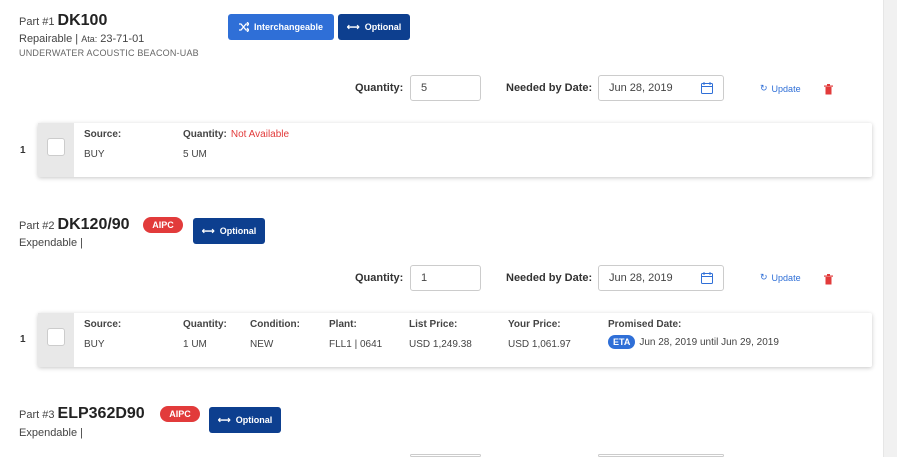  Describe the element at coordinates (49, 39) in the screenshot. I see `part-type: Repairable |` at that location.